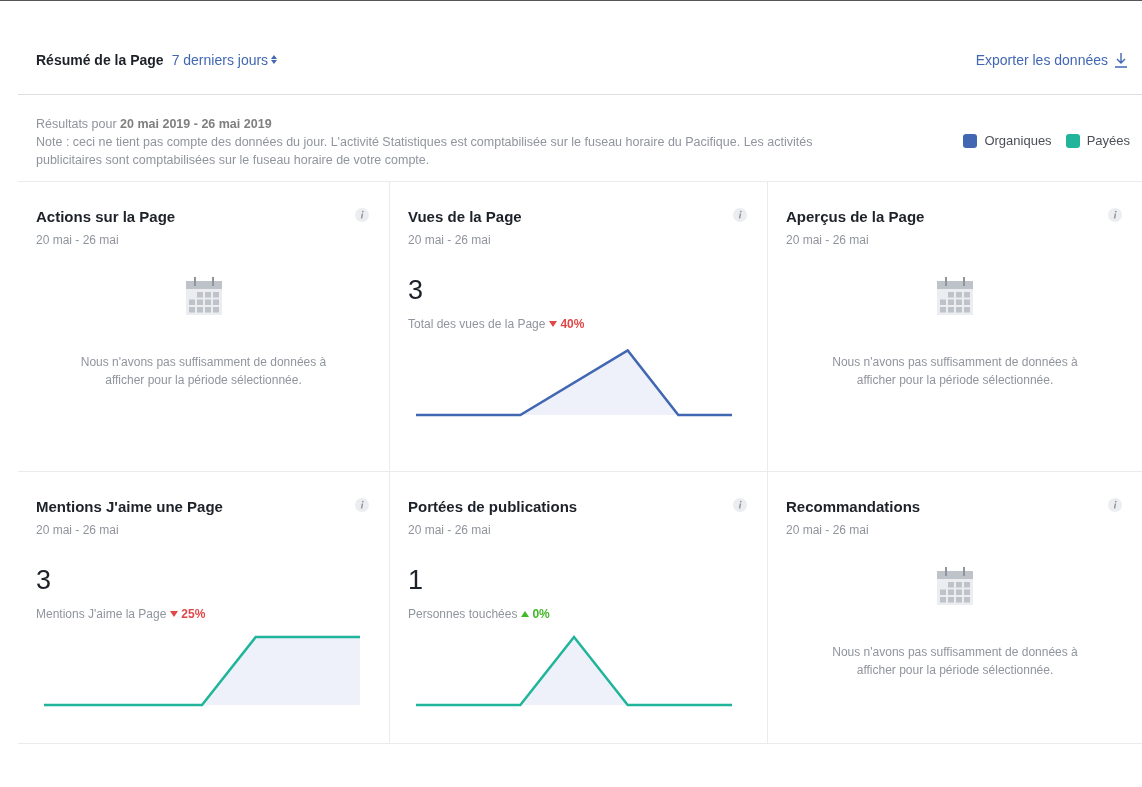 The width and height of the screenshot is (1142, 787). Describe the element at coordinates (129, 506) in the screenshot. I see `card-title: Mentions J'aime une Page` at that location.